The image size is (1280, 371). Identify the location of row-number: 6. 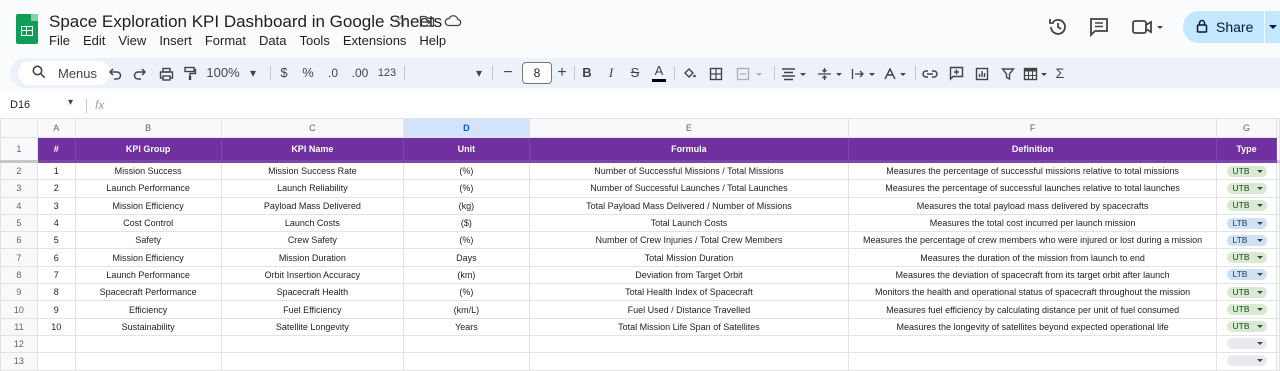
(19, 240).